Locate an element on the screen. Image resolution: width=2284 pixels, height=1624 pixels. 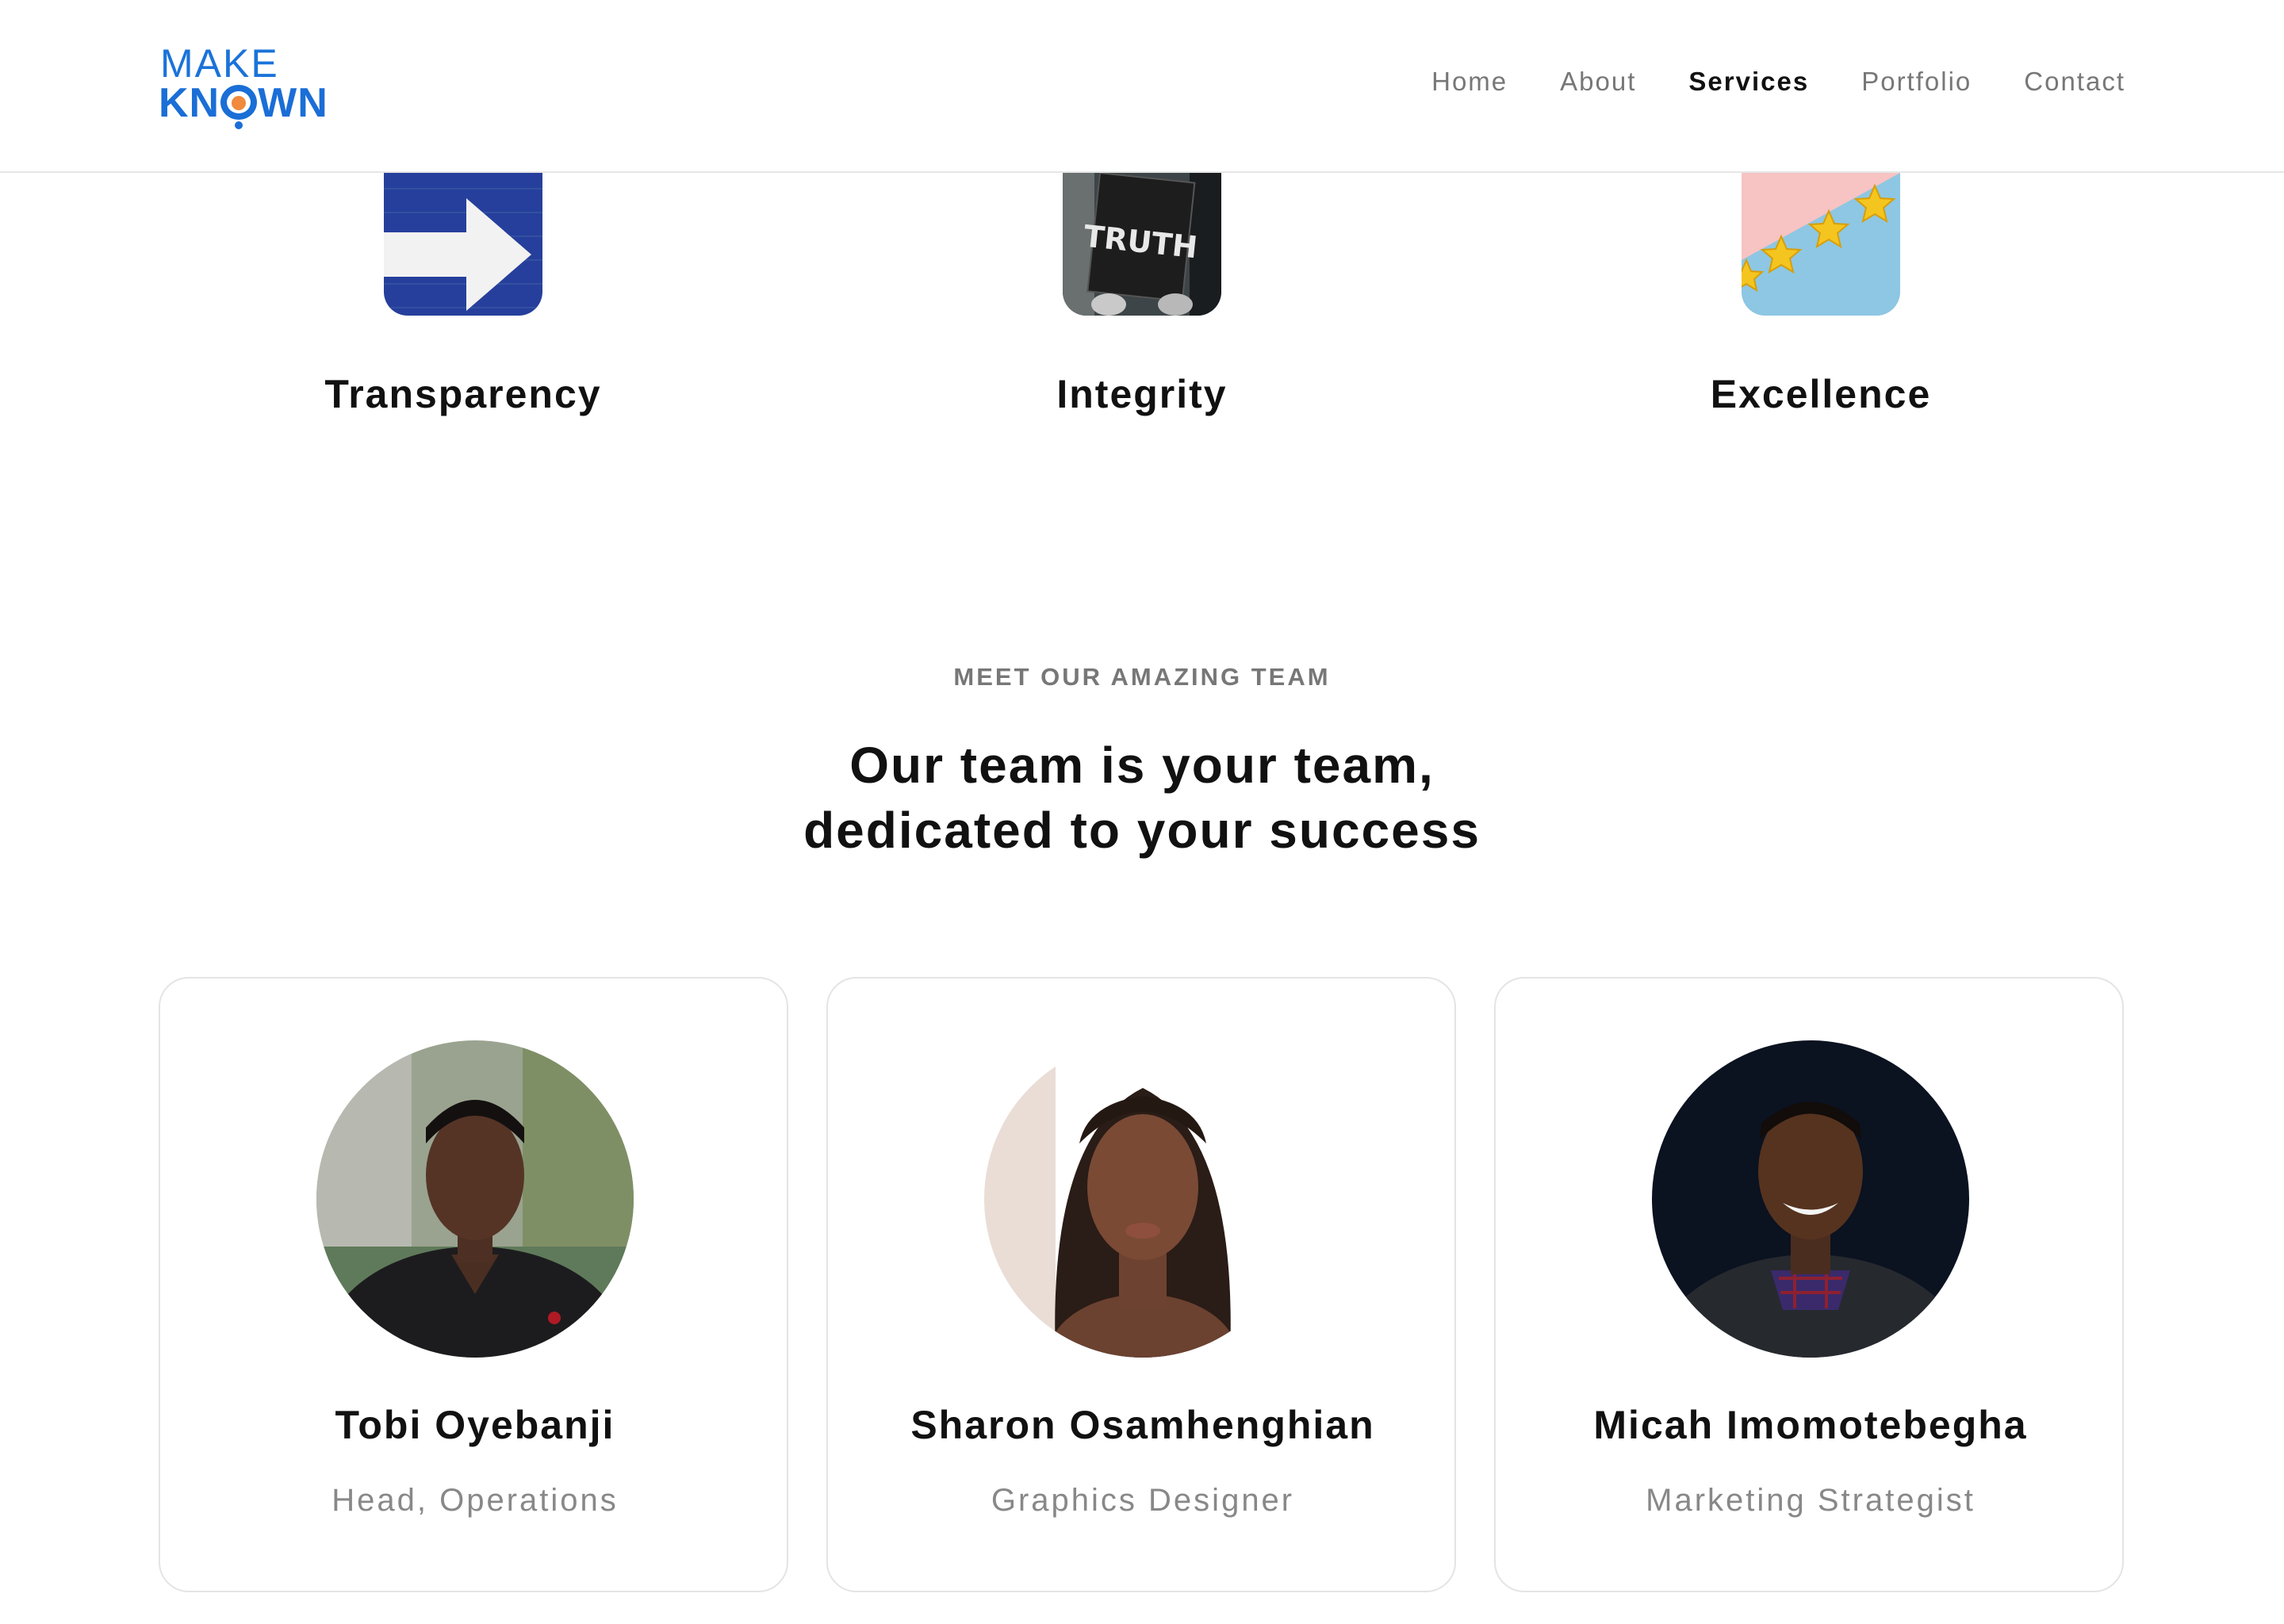
member-role: Marketing Strategist is located at coordinates (1811, 1500).